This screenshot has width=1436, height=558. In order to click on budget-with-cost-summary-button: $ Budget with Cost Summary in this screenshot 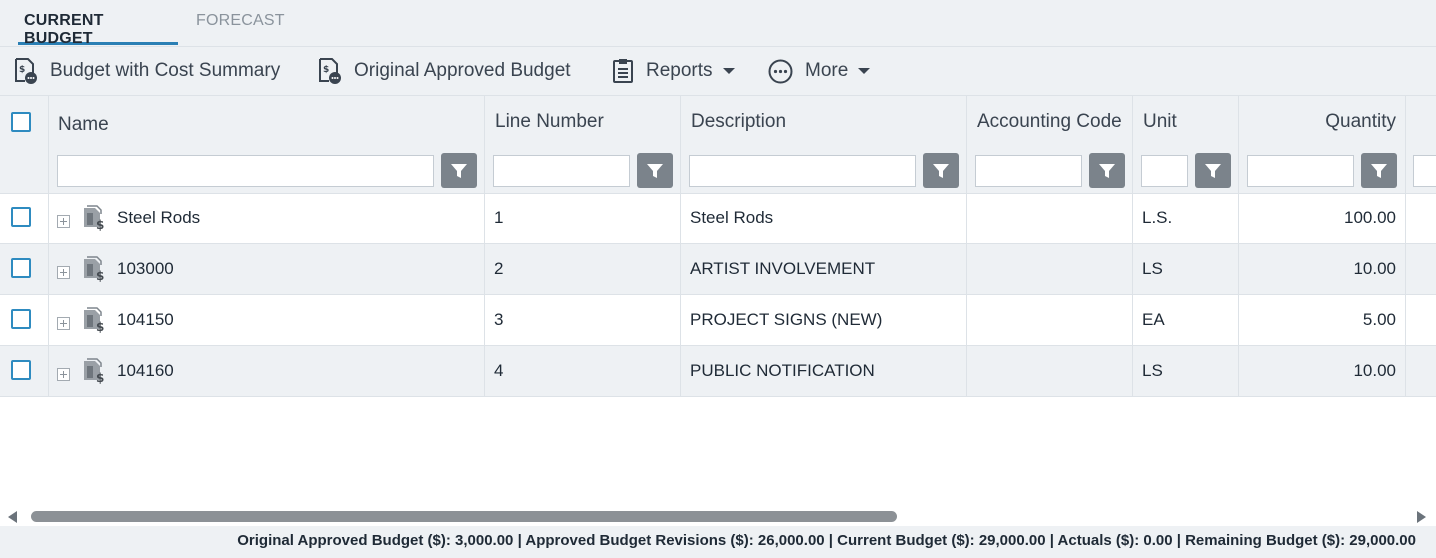, I will do `click(147, 71)`.